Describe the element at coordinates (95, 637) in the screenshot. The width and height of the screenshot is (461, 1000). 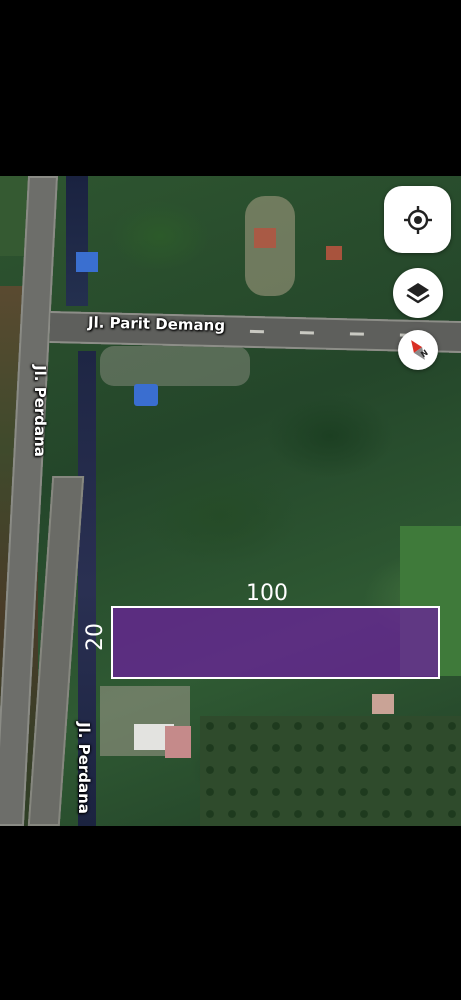
I see `plot-width-label: 20` at that location.